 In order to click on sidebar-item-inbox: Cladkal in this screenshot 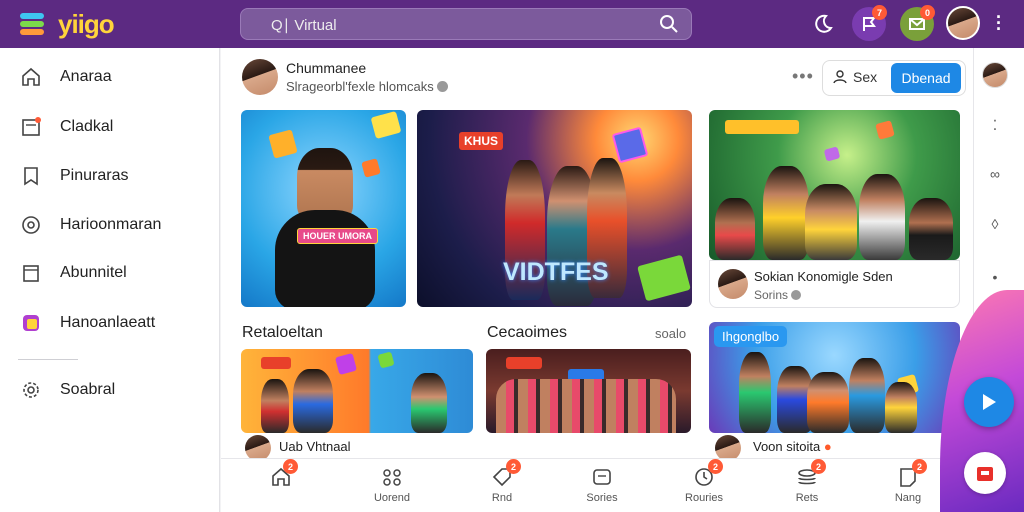, I will do `click(113, 127)`.